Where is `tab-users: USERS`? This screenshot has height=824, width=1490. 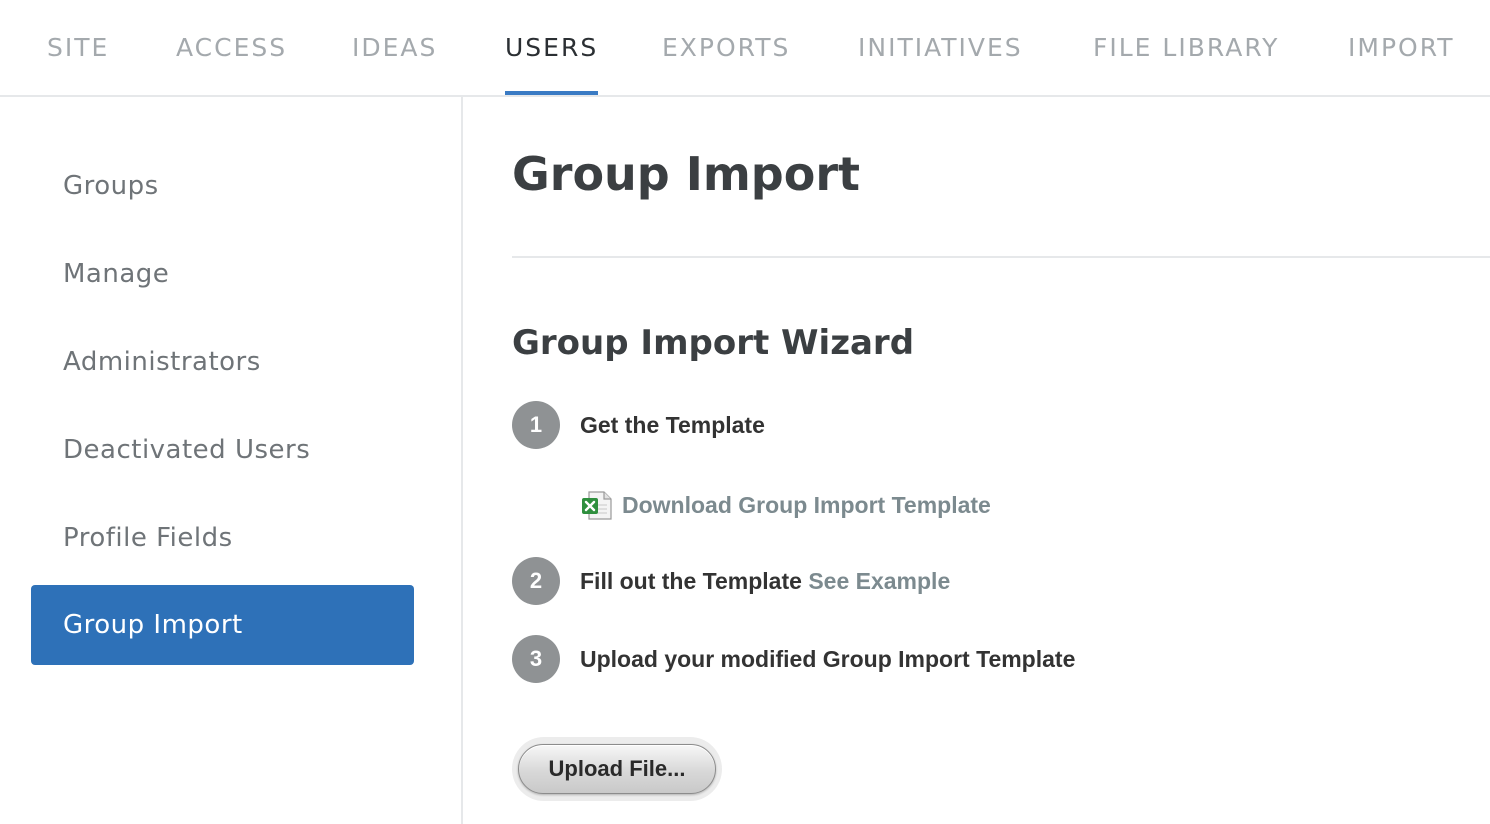 tab-users: USERS is located at coordinates (552, 47).